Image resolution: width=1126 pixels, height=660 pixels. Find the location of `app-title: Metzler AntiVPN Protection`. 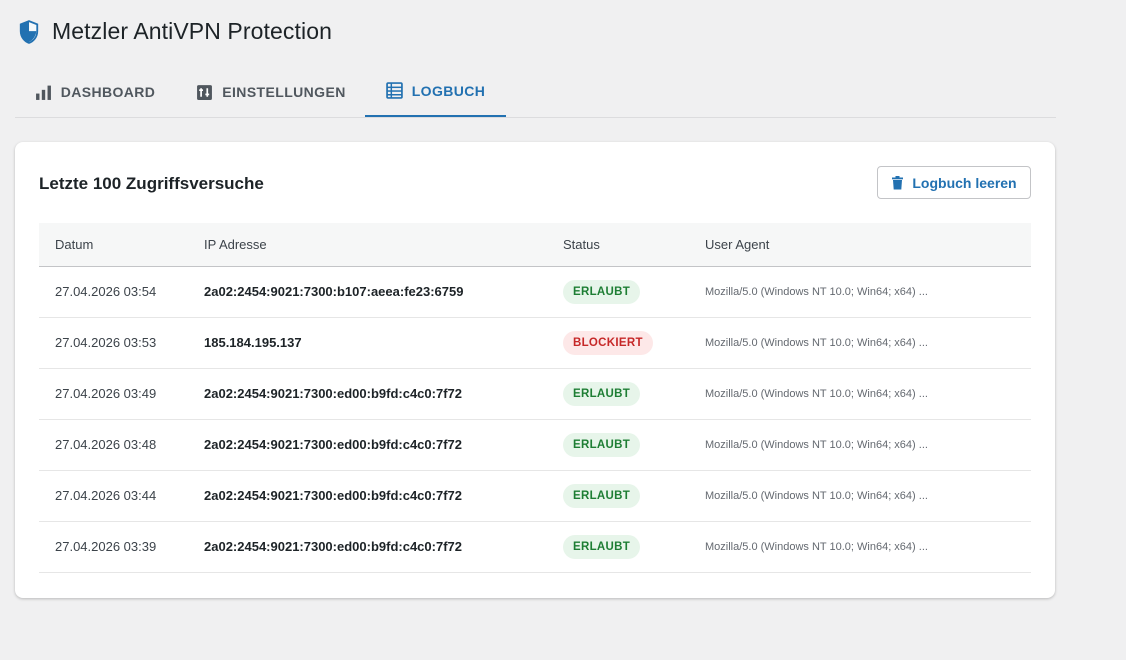

app-title: Metzler AntiVPN Protection is located at coordinates (192, 31).